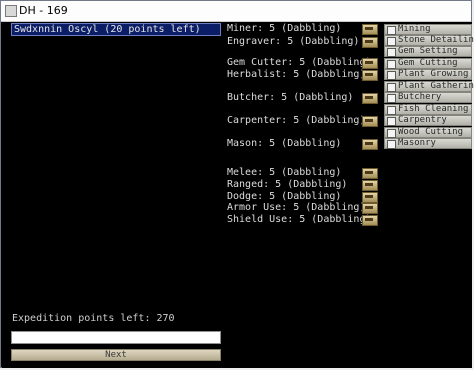 The width and height of the screenshot is (474, 370). Describe the element at coordinates (293, 41) in the screenshot. I see `skill-label-engraver: Engraver: 5 (Dabbling)` at that location.